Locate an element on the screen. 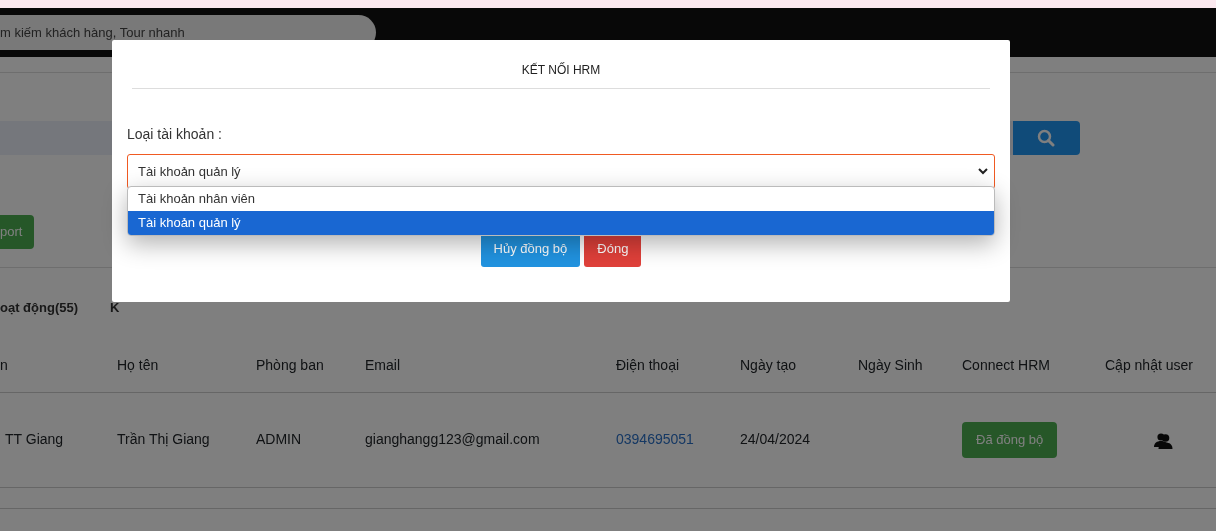 This screenshot has height=531, width=1216. field-label: Loại tài khoản : is located at coordinates (174, 134).